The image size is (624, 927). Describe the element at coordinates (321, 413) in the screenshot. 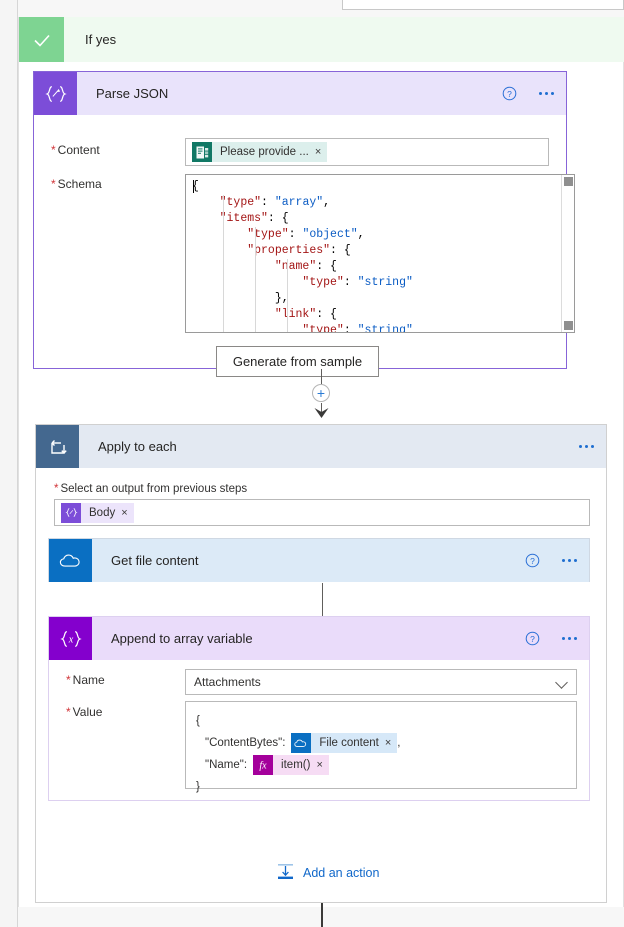

I see `connector-arrow-icon` at that location.